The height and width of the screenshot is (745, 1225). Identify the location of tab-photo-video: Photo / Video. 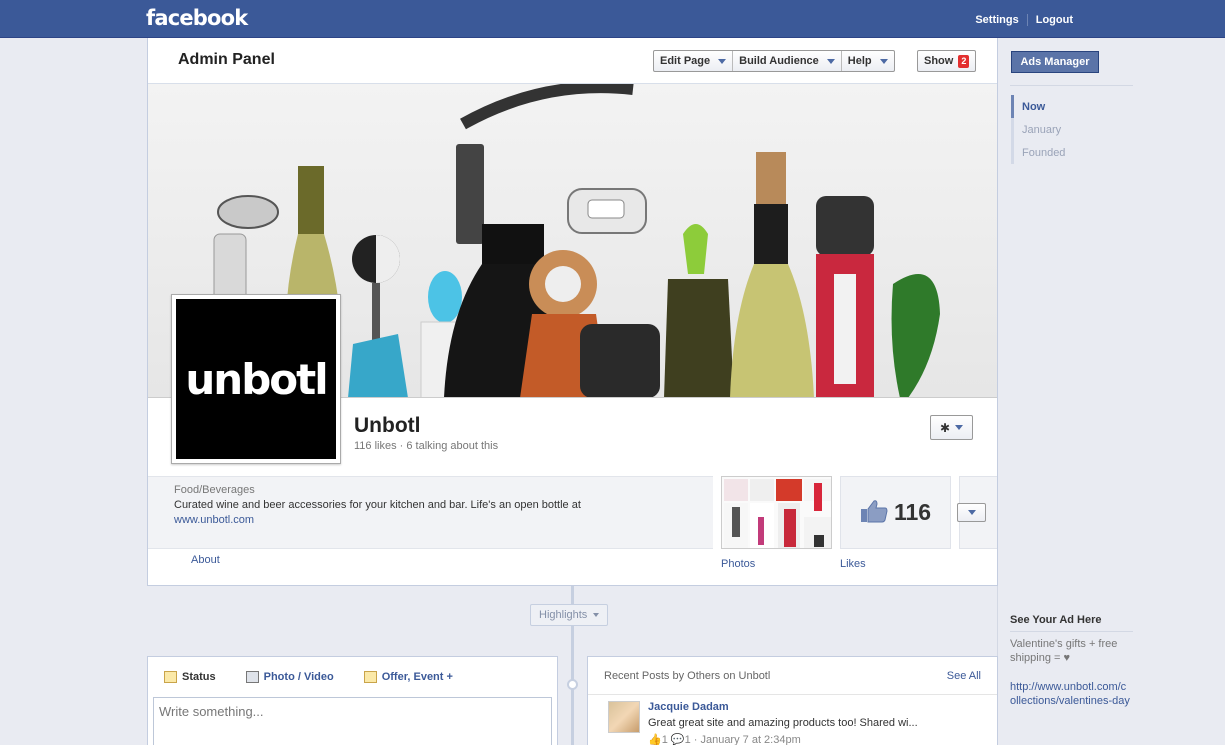
(289, 677).